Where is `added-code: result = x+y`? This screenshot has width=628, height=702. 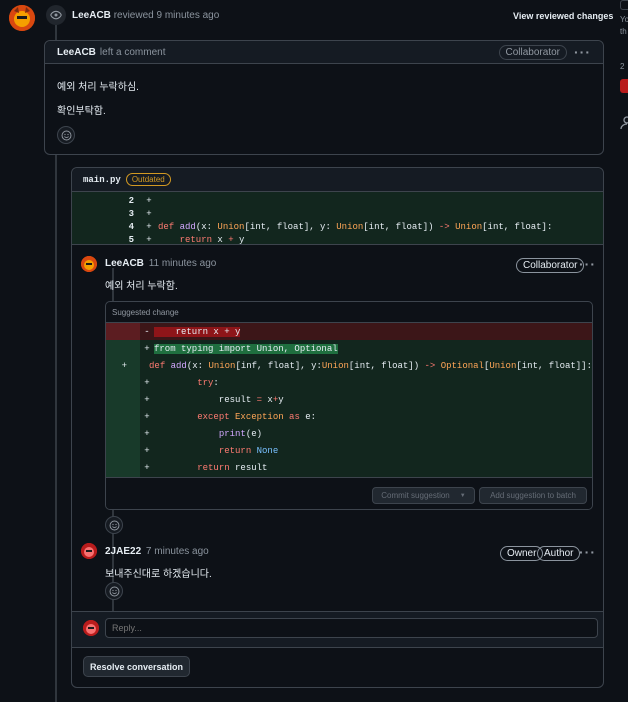
added-code: result = x+y is located at coordinates (219, 399).